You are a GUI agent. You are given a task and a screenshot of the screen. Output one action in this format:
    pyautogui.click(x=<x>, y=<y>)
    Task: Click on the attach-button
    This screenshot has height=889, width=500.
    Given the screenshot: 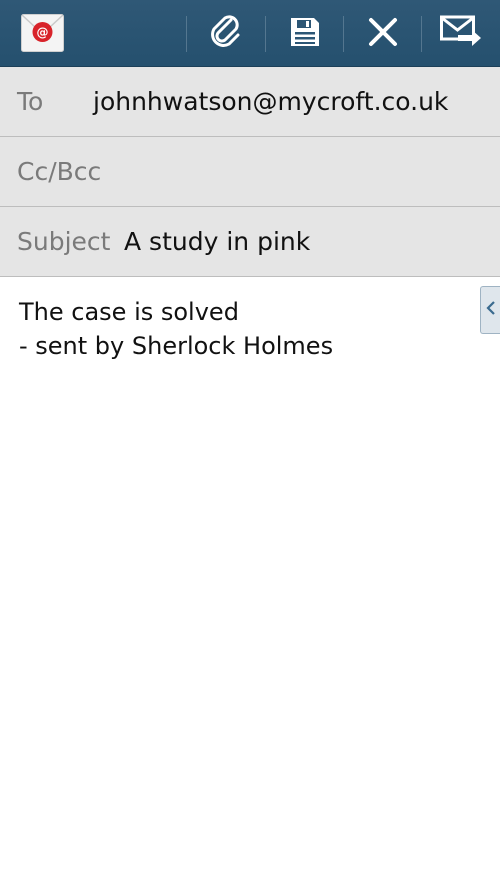 What is the action you would take?
    pyautogui.click(x=226, y=33)
    